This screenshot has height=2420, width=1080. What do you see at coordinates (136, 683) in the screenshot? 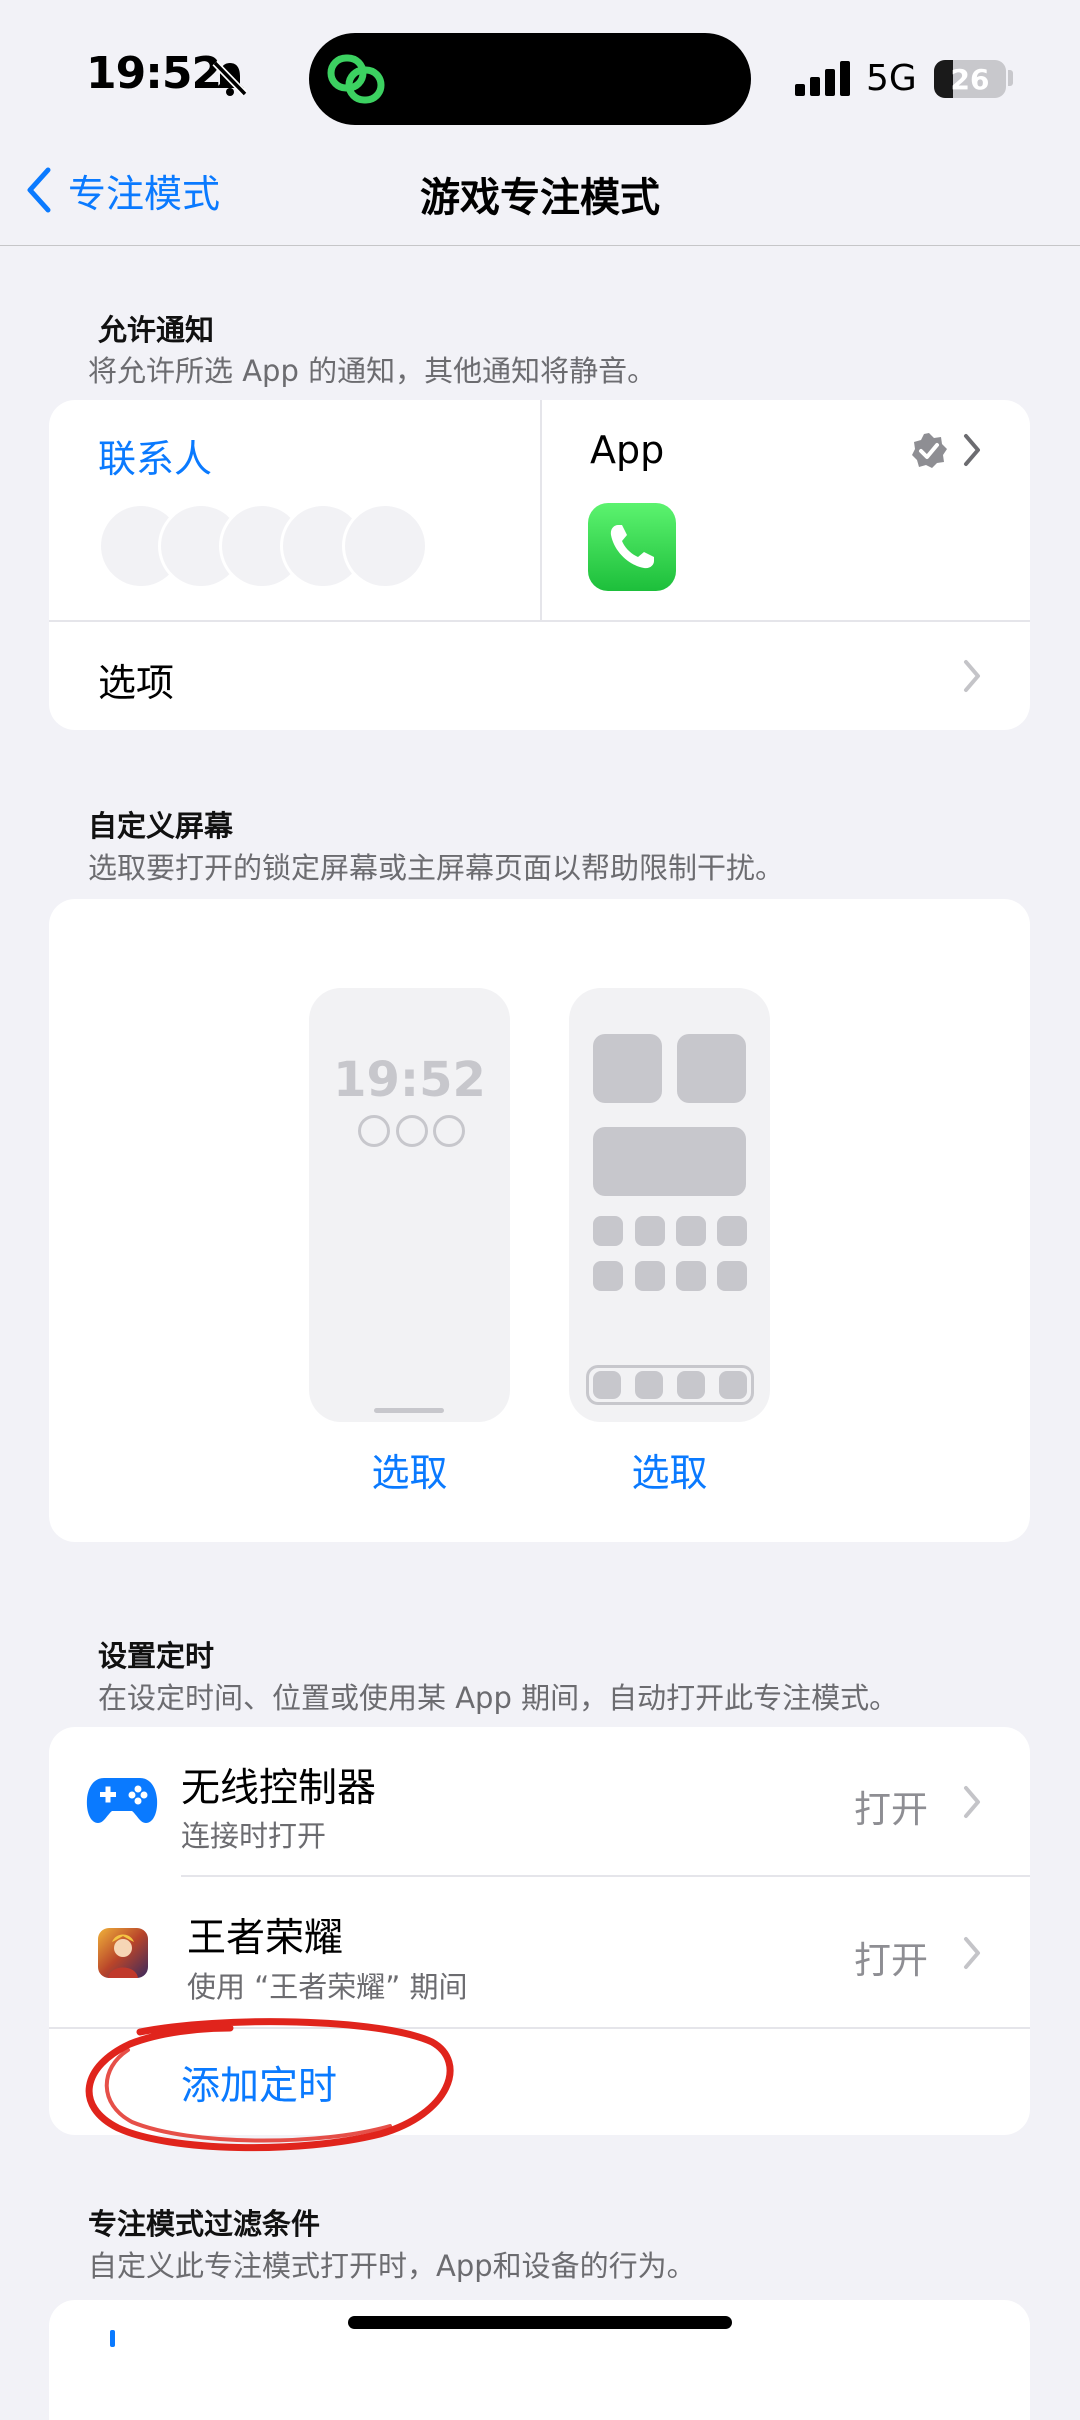
I see `options-label: 选项` at bounding box center [136, 683].